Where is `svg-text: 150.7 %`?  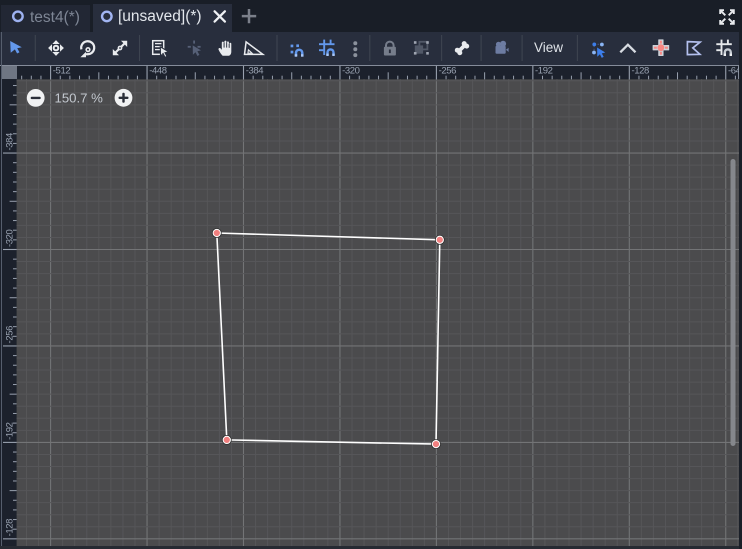
svg-text: 150.7 % is located at coordinates (79, 98).